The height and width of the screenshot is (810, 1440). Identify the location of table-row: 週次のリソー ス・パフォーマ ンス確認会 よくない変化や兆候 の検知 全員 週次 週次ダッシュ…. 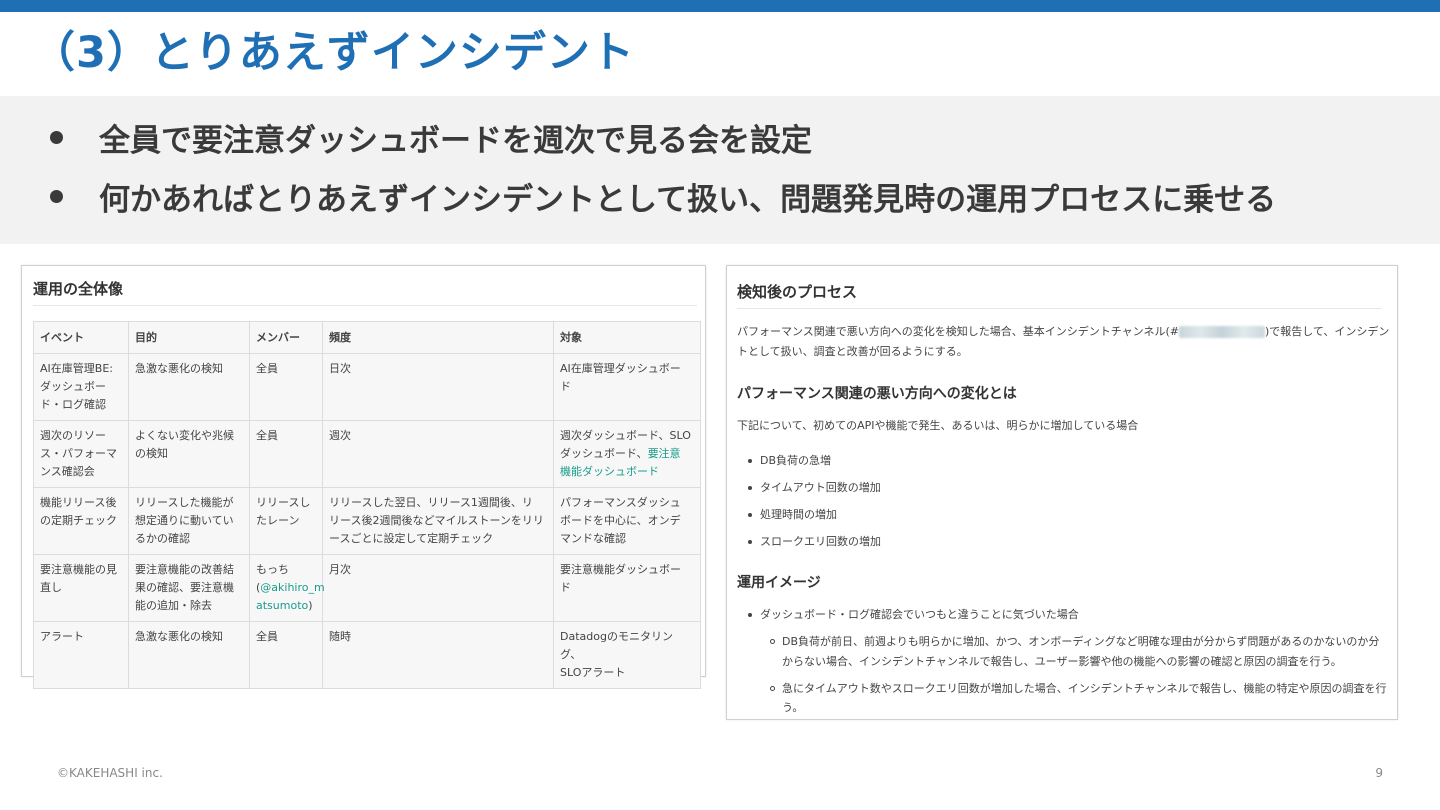
(367, 454).